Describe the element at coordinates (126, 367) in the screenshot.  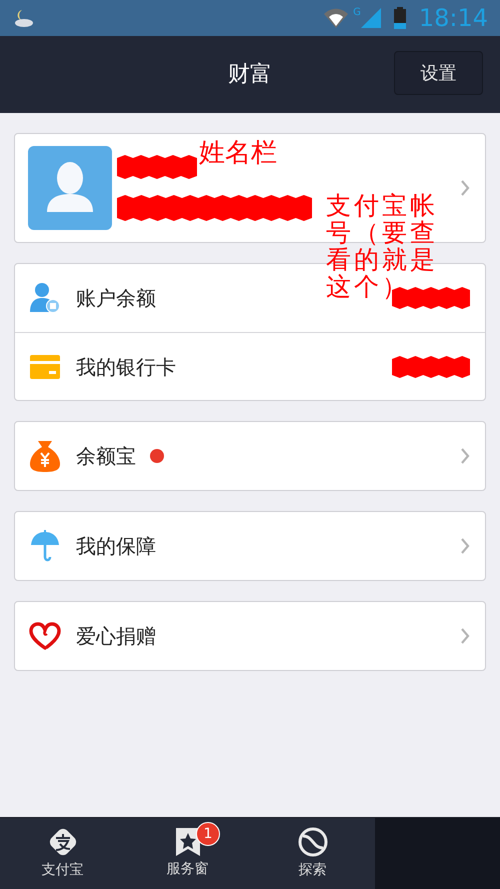
I see `menu-label: 我的银行卡` at that location.